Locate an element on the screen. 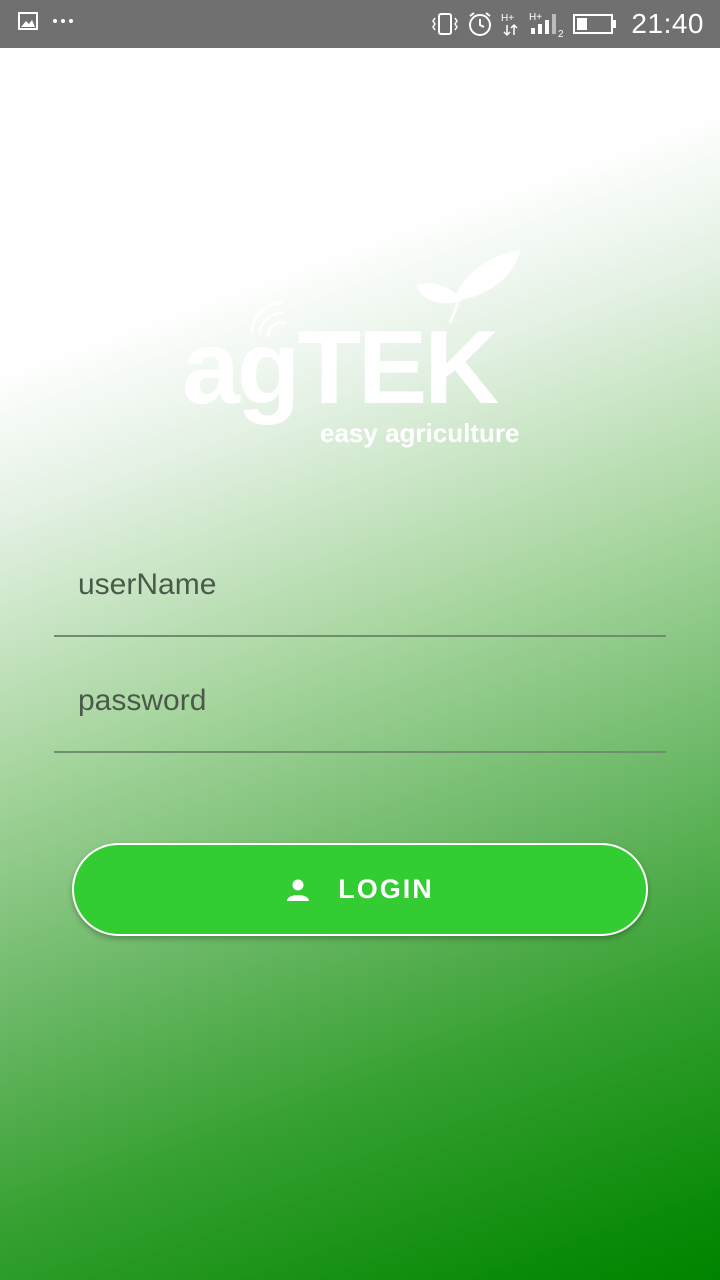 This screenshot has width=720, height=1280. logo-leaf-small is located at coordinates (439, 293).